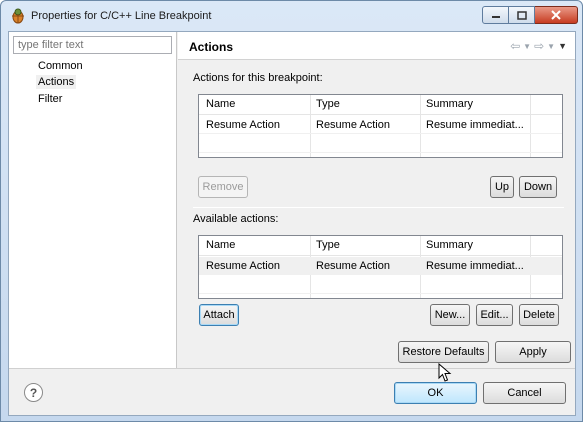 This screenshot has width=583, height=422. What do you see at coordinates (435, 393) in the screenshot?
I see `ok-button: OK` at bounding box center [435, 393].